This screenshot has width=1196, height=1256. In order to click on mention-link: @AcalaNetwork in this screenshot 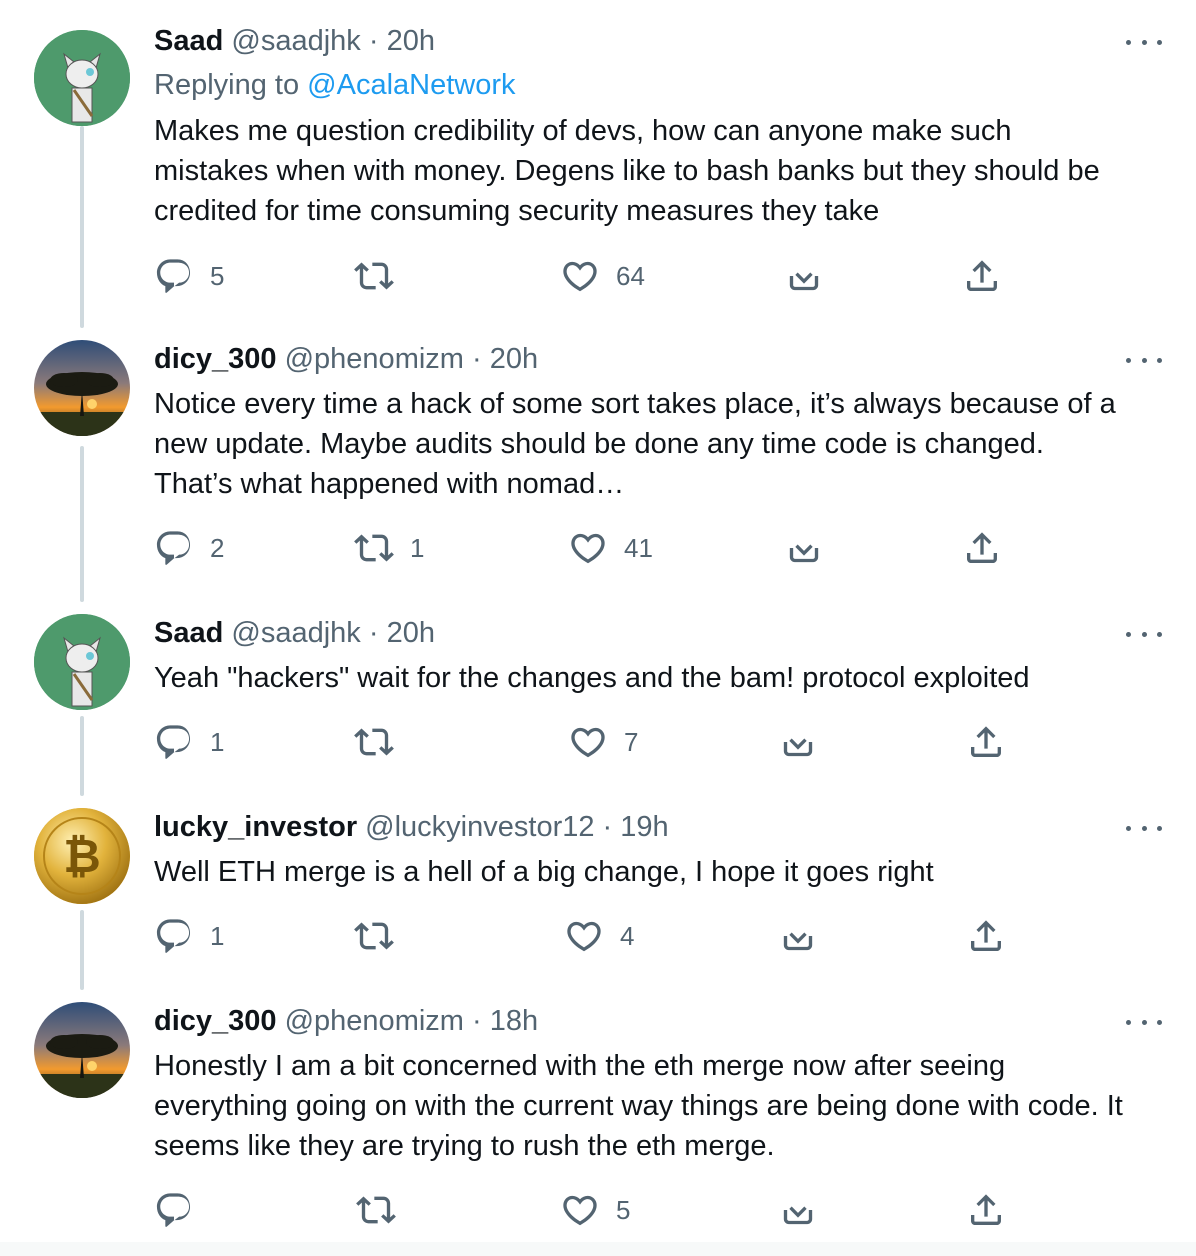, I will do `click(411, 85)`.